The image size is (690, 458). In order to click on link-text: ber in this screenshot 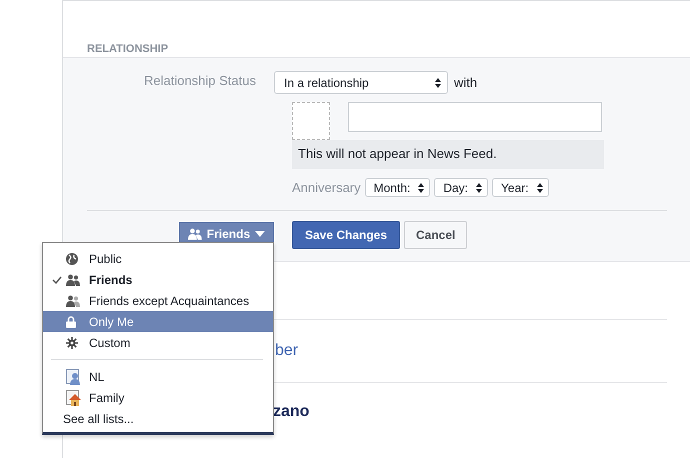, I will do `click(286, 351)`.